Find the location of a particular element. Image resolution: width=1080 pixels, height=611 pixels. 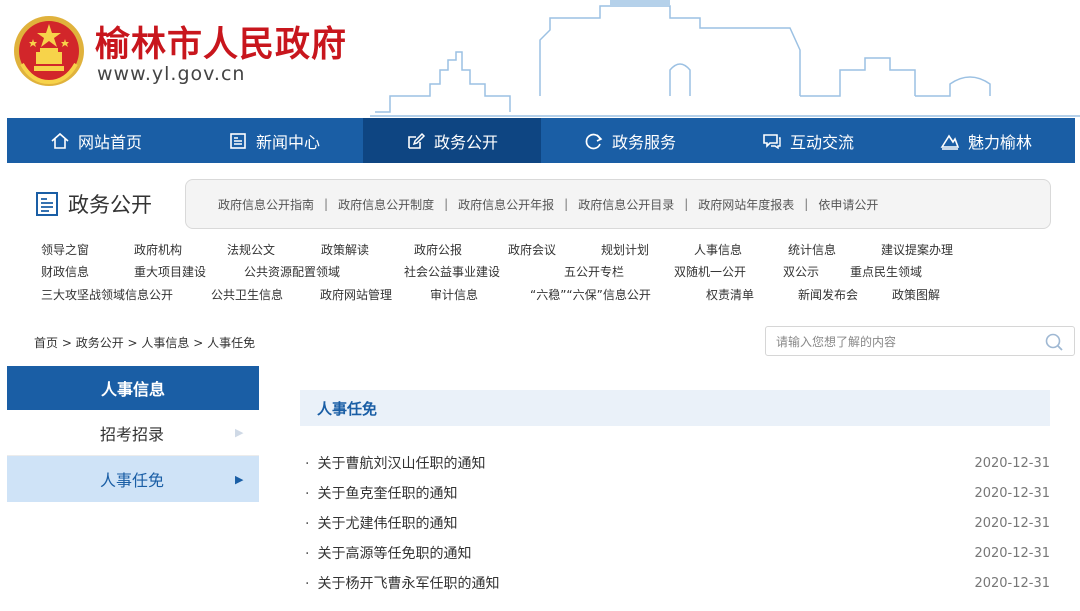

nav-charm-label: 魅力榆林 is located at coordinates (999, 142).